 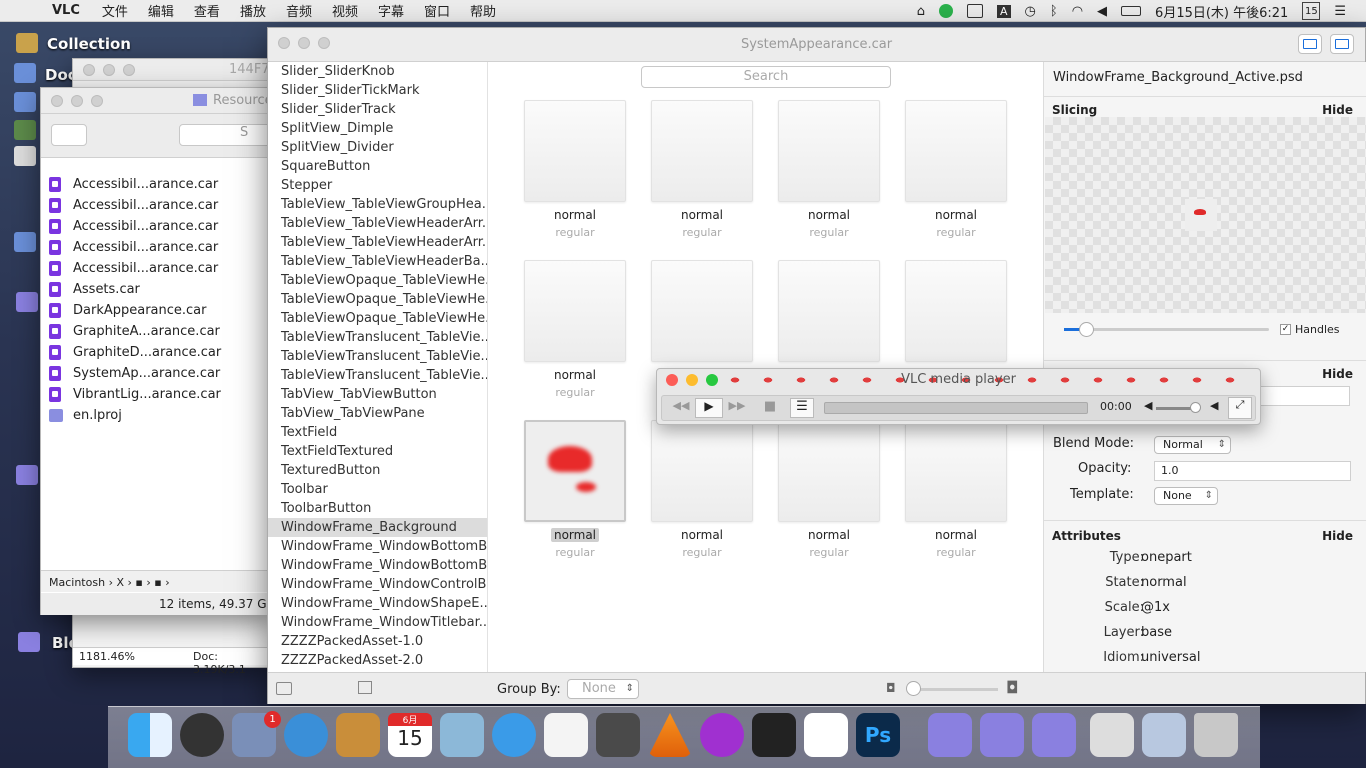 What do you see at coordinates (377, 413) in the screenshot?
I see `asset-list-item: TabView_TabViewPane` at bounding box center [377, 413].